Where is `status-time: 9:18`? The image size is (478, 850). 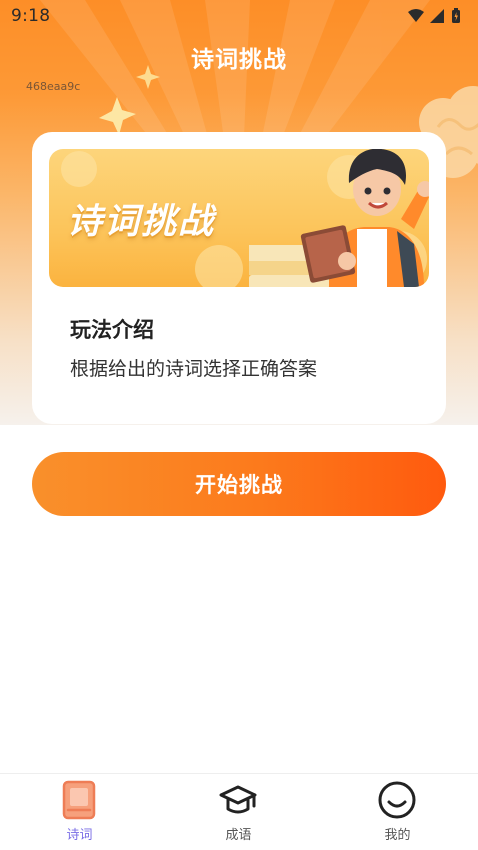 status-time: 9:18 is located at coordinates (31, 16).